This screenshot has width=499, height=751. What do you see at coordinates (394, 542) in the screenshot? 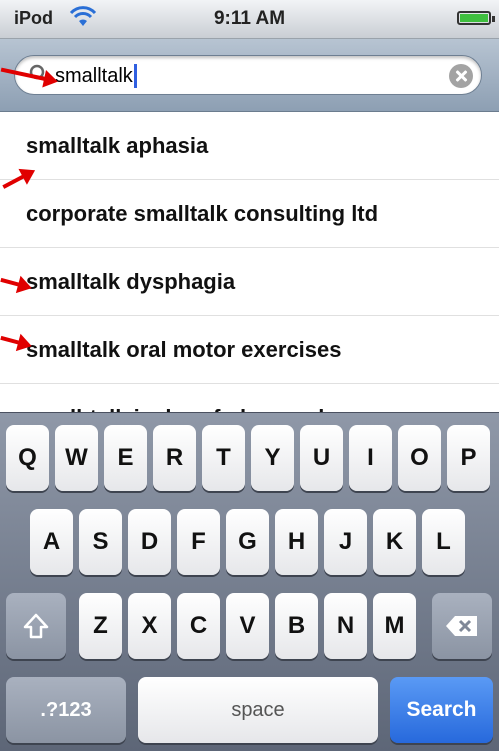
I see `key-k: K` at bounding box center [394, 542].